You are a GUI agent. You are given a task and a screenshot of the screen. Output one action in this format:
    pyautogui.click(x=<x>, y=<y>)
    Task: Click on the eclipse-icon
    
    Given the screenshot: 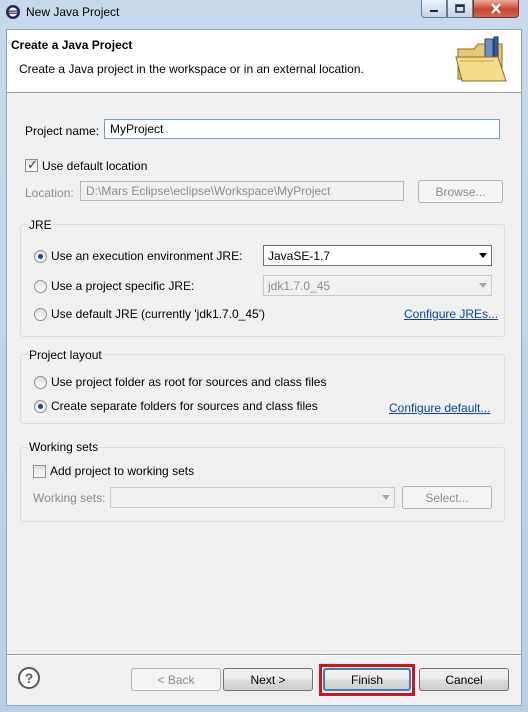 What is the action you would take?
    pyautogui.click(x=13, y=12)
    